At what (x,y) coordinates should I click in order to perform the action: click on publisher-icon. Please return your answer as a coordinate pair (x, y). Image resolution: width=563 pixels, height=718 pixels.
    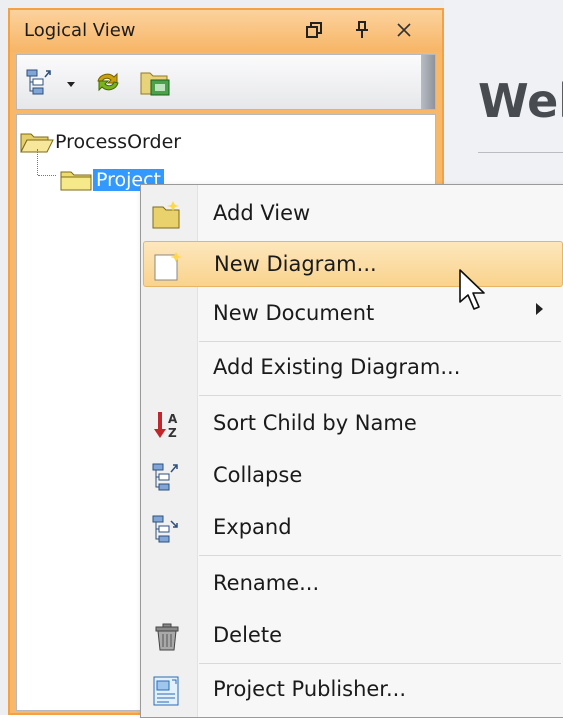
    Looking at the image, I should click on (167, 691).